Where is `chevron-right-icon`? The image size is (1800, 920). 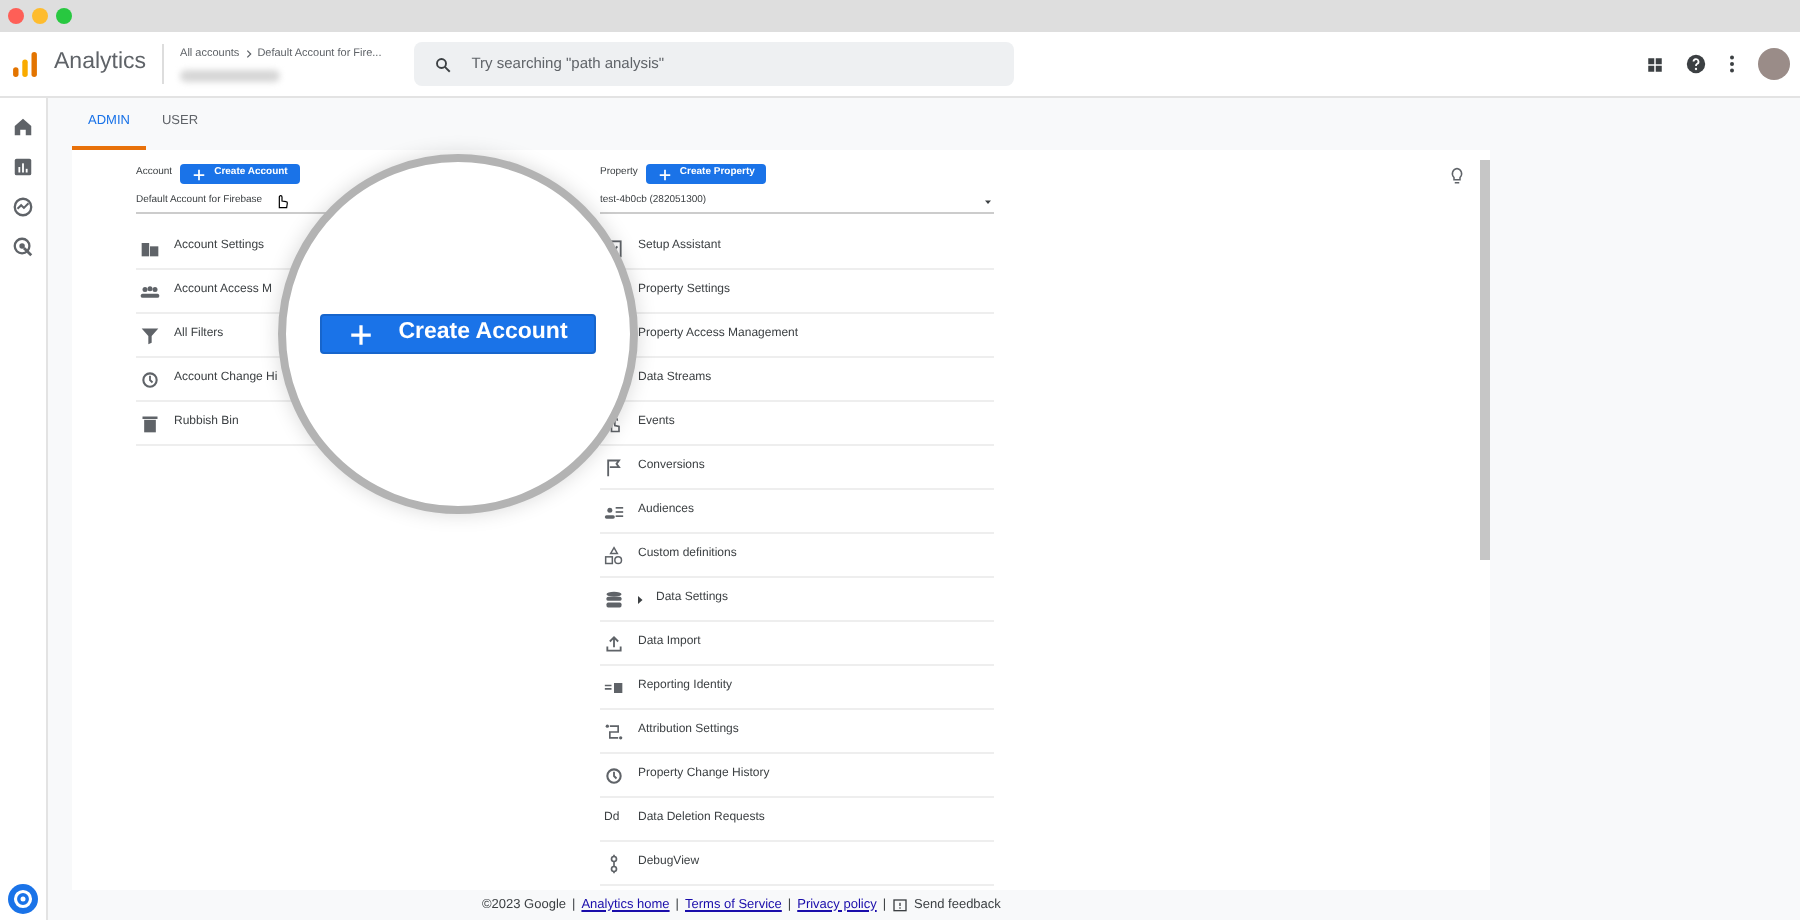
chevron-right-icon is located at coordinates (248, 54).